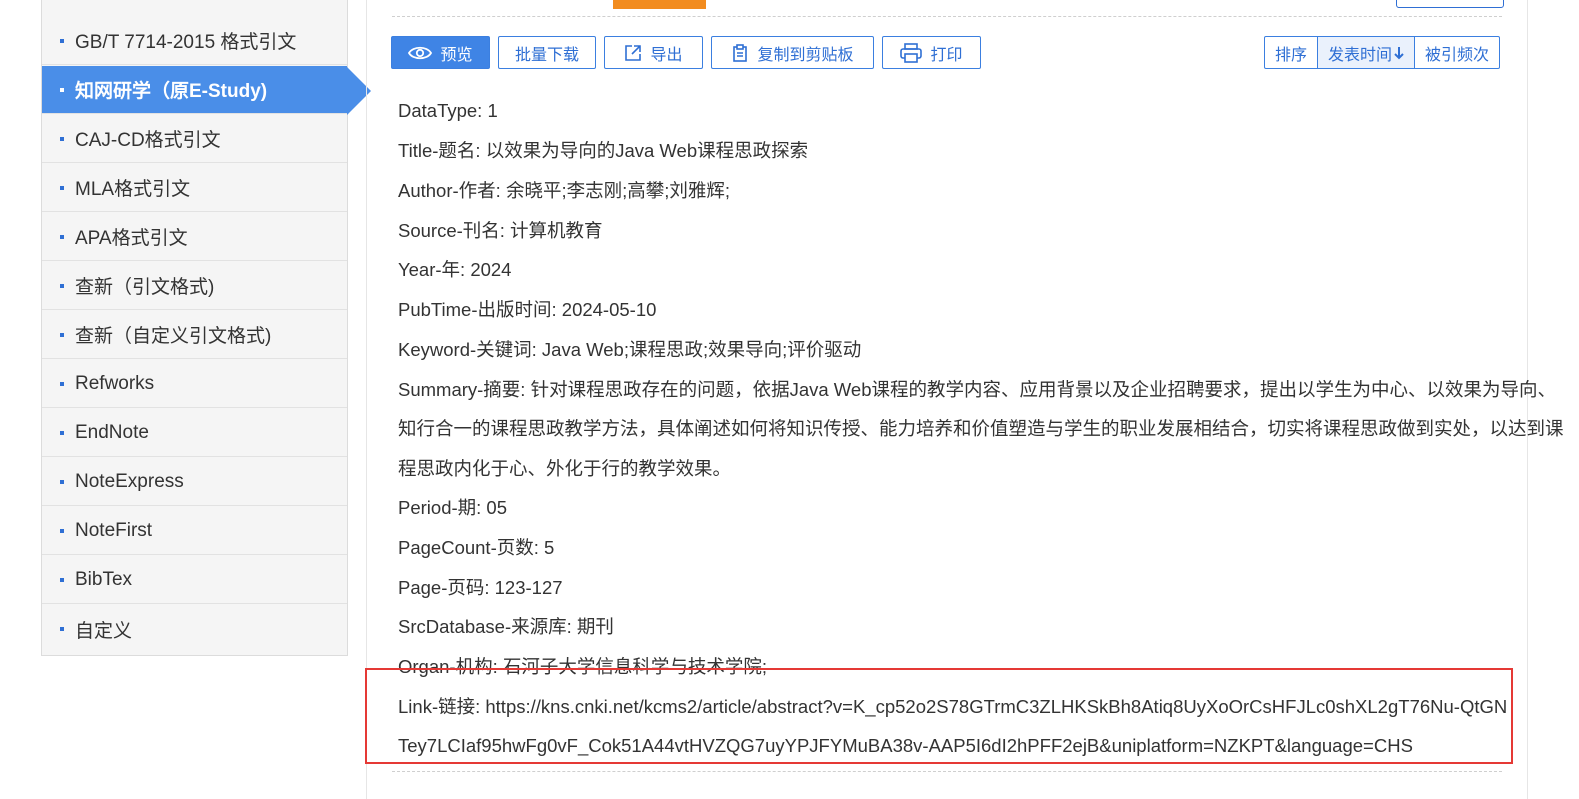  Describe the element at coordinates (194, 188) in the screenshot. I see `sidebar-item-mla: MLA格式引文` at that location.